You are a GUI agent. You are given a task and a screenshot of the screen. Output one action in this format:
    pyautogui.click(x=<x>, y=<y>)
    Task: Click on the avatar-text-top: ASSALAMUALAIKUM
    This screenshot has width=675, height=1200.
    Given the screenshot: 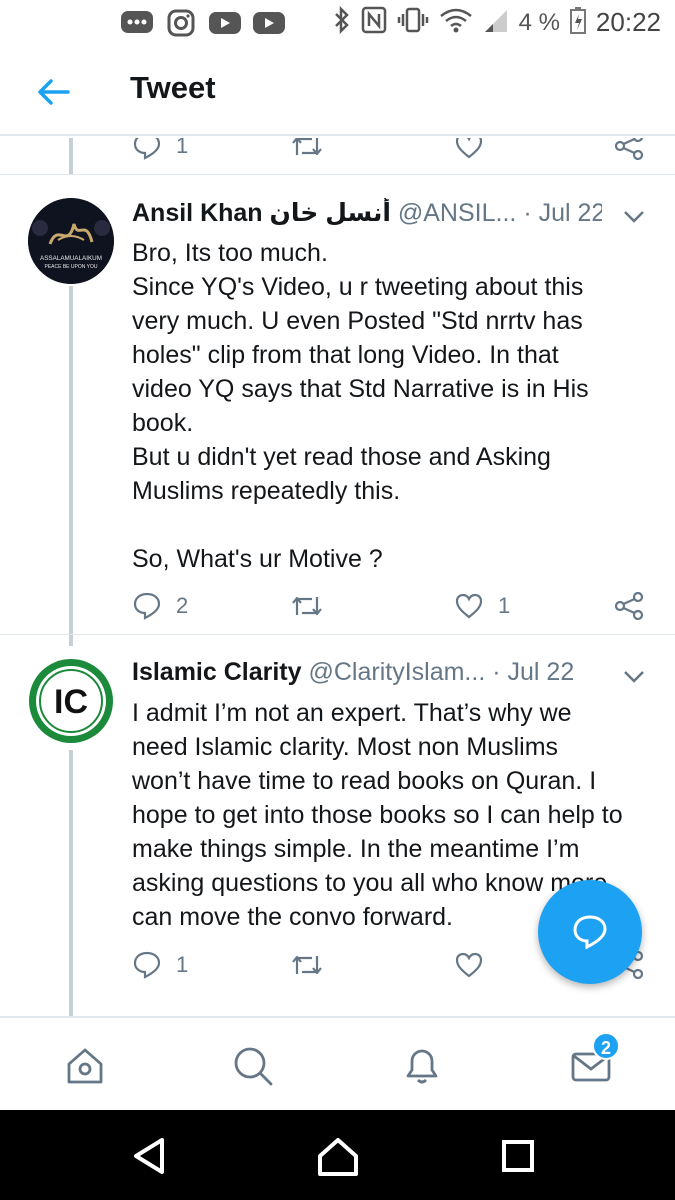 What is the action you would take?
    pyautogui.click(x=71, y=258)
    